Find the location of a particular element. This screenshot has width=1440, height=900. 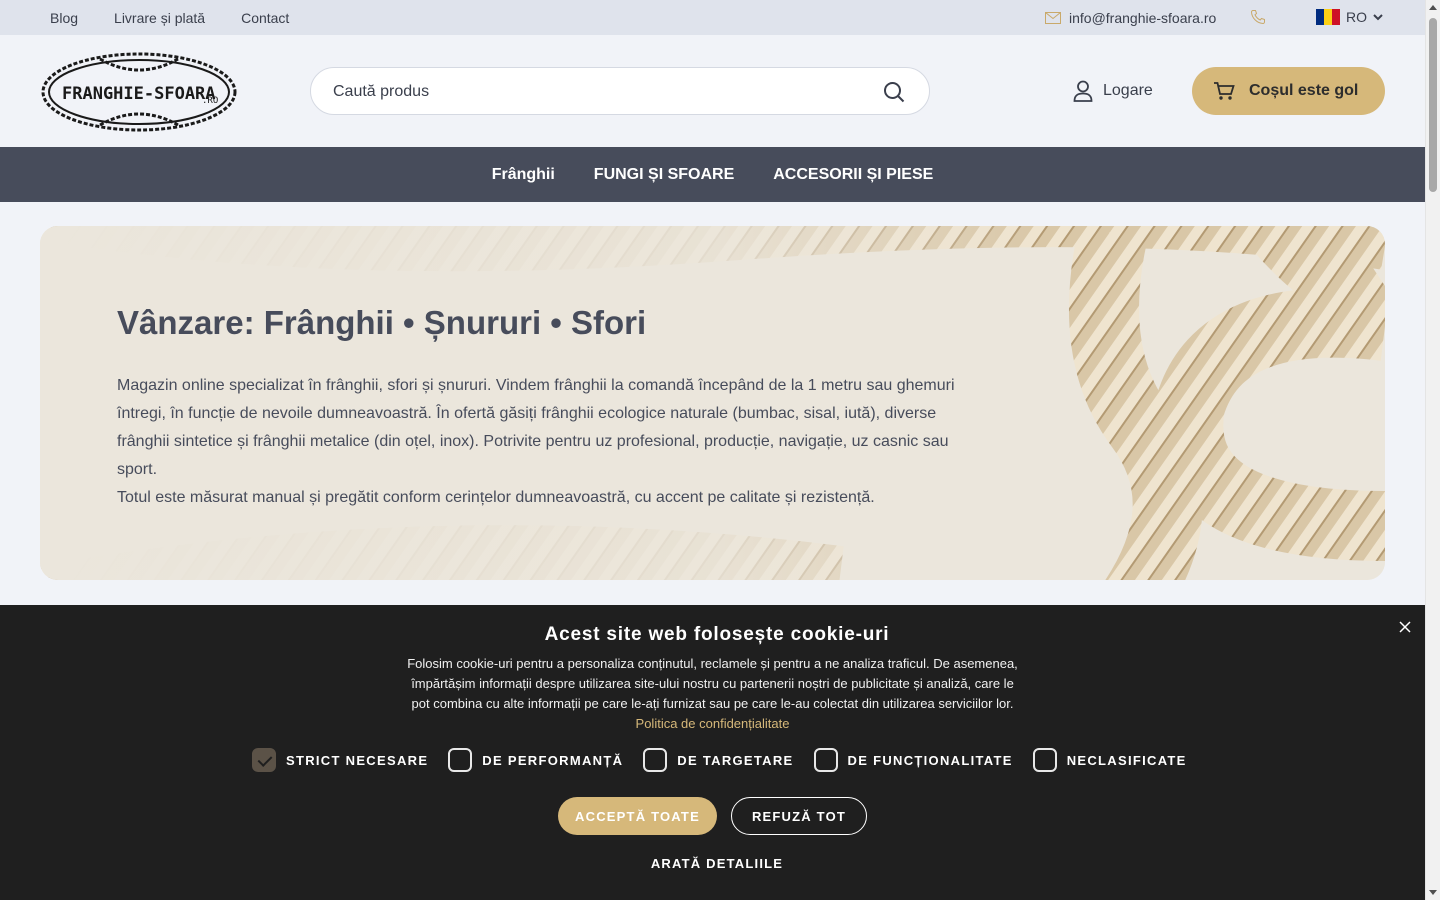

top-link-blog: Blog is located at coordinates (64, 18).